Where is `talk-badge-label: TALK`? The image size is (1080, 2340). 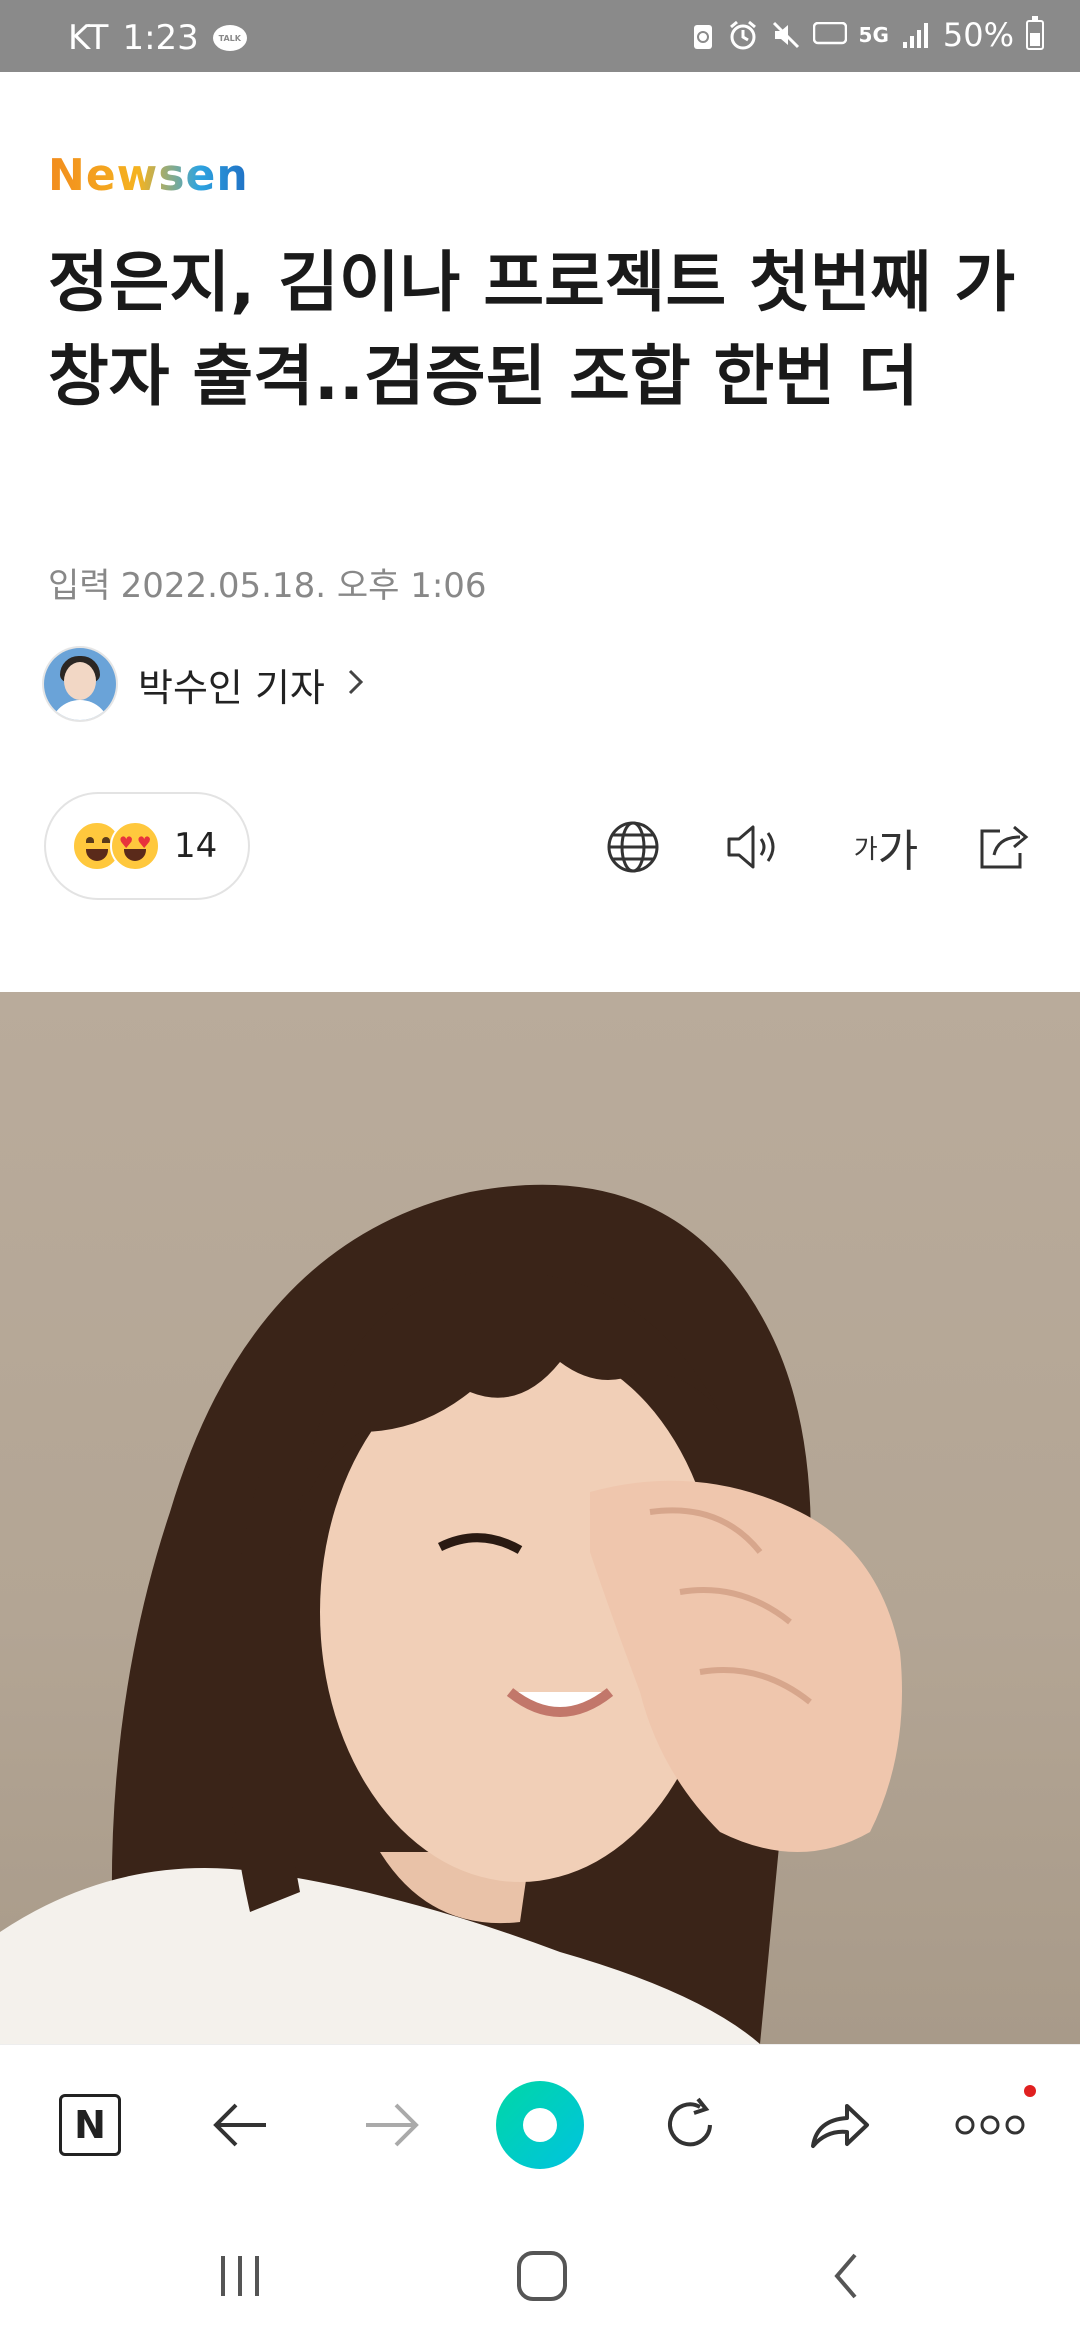 talk-badge-label: TALK is located at coordinates (229, 38).